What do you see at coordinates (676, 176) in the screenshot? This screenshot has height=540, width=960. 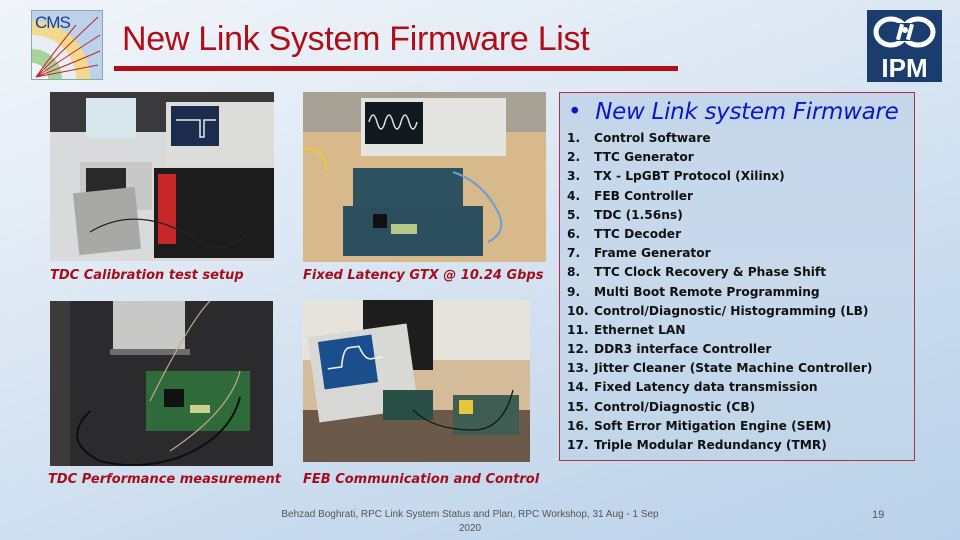 I see `list-item: 3. TX - LpGBT Protocol (Xilinx)` at bounding box center [676, 176].